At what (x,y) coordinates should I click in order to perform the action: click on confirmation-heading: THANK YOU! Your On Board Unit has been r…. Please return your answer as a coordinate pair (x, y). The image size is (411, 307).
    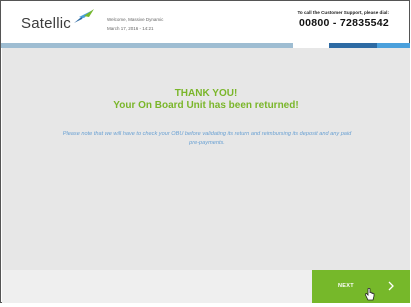
    Looking at the image, I should click on (206, 100).